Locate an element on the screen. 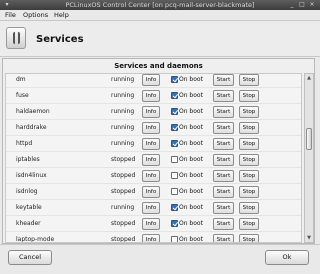 The width and height of the screenshot is (320, 274). service-row: kheader stopped Info On boot Start Stop is located at coordinates (153, 224).